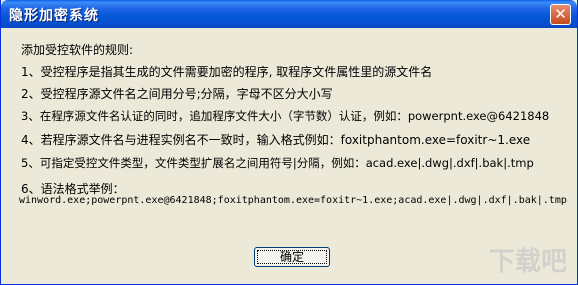  What do you see at coordinates (177, 94) in the screenshot?
I see `rule-2: 2、受控程序源文件名之间用分号;分隔，字母不区分大小写` at bounding box center [177, 94].